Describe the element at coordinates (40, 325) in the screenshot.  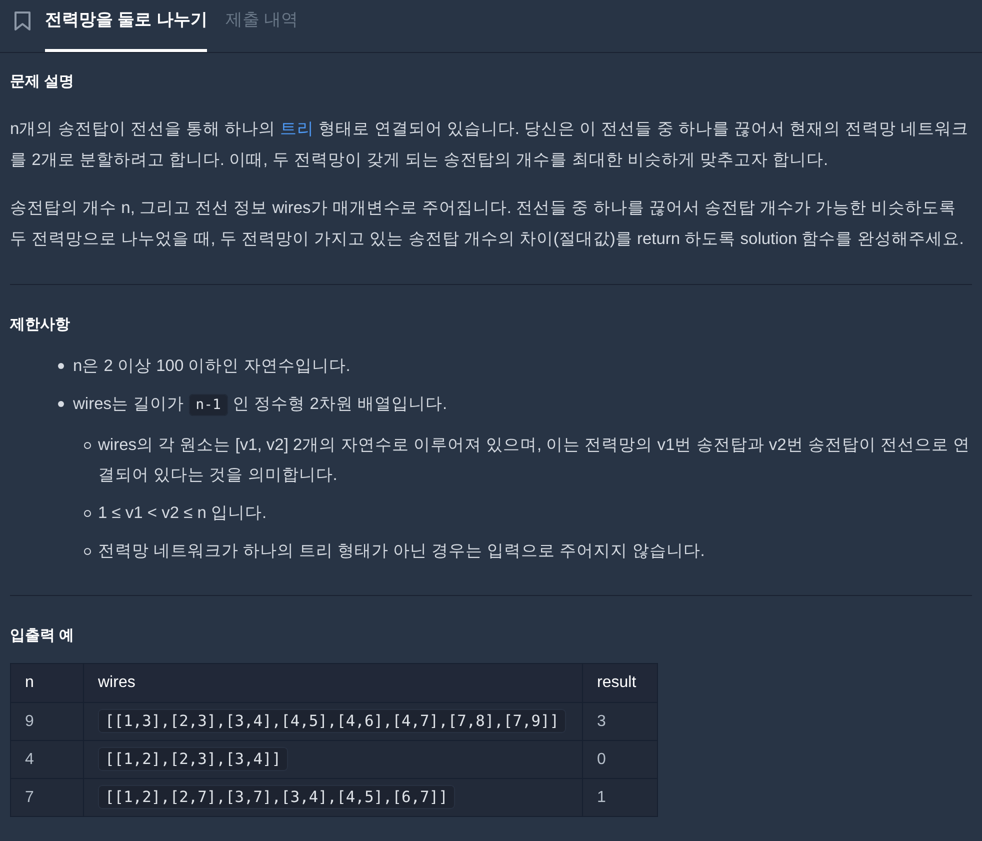
I see `section-title: 제한사항` at that location.